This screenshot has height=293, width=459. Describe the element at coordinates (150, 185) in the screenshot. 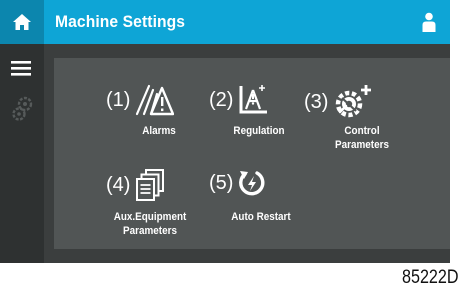

I see `stacked-documents-icon` at that location.